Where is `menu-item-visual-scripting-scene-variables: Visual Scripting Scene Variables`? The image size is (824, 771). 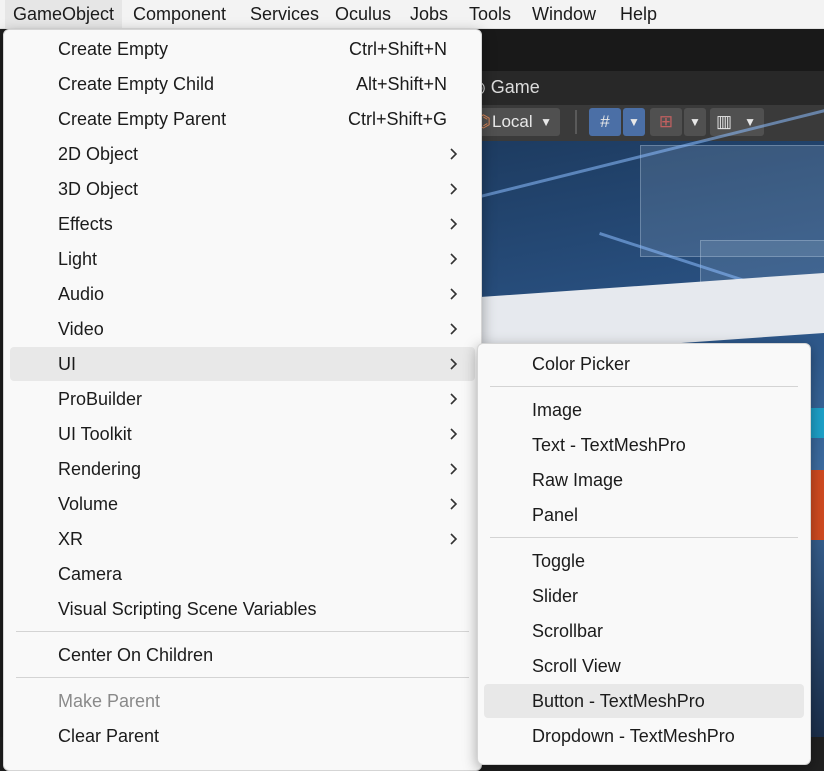
menu-item-visual-scripting-scene-variables: Visual Scripting Scene Variables is located at coordinates (242, 609).